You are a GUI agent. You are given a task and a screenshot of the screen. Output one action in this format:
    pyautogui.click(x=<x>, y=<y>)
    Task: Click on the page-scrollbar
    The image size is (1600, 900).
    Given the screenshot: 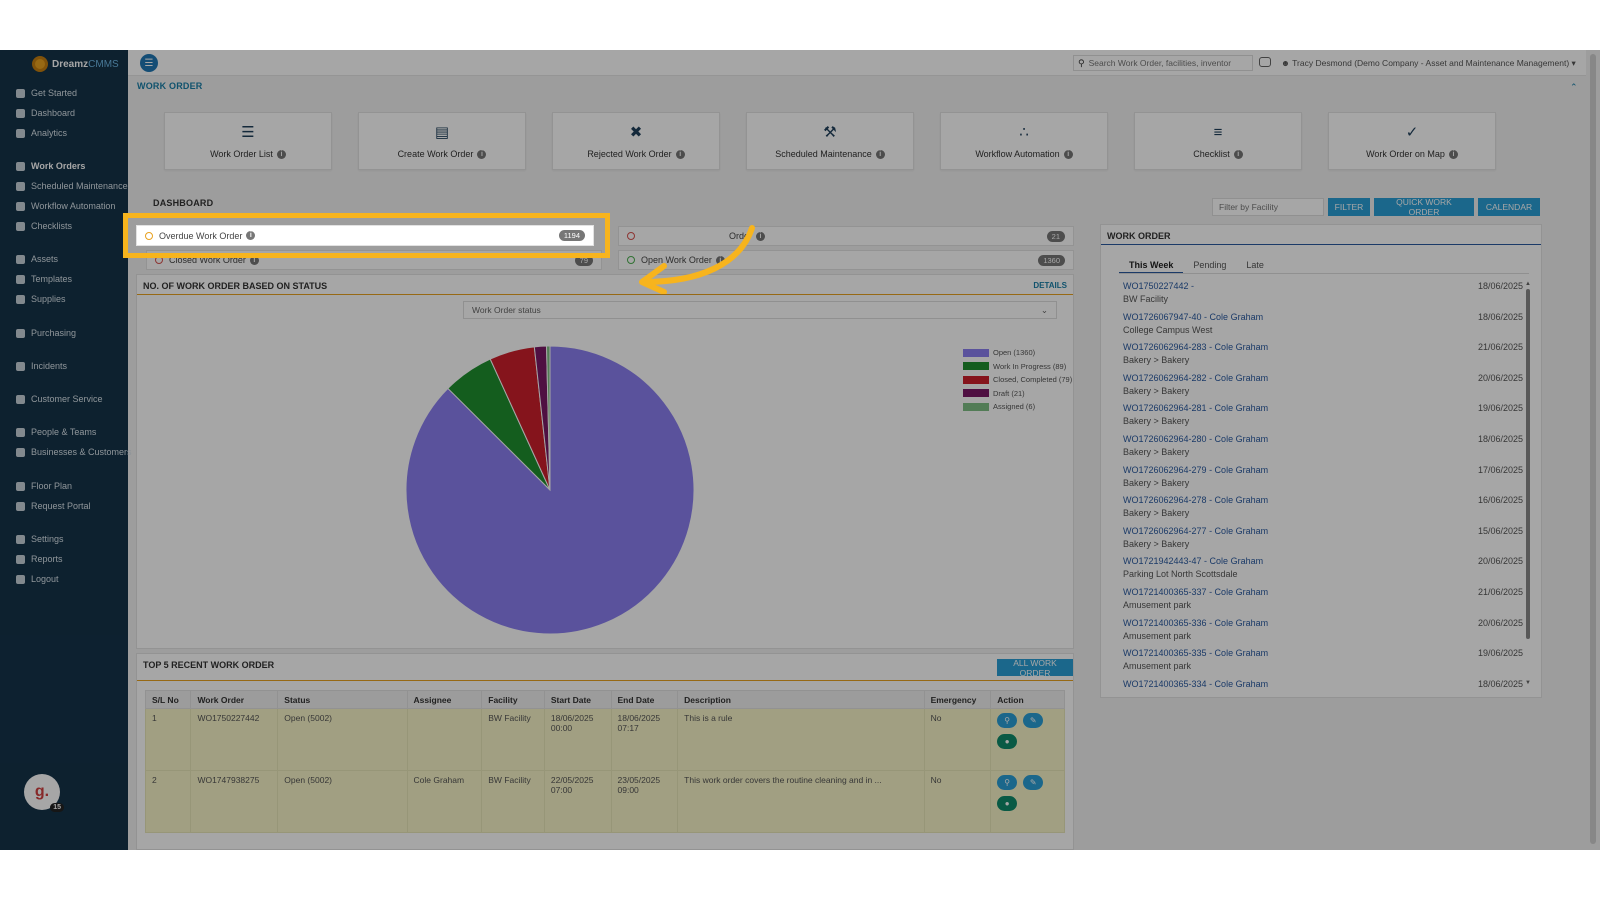 What is the action you would take?
    pyautogui.click(x=1593, y=450)
    